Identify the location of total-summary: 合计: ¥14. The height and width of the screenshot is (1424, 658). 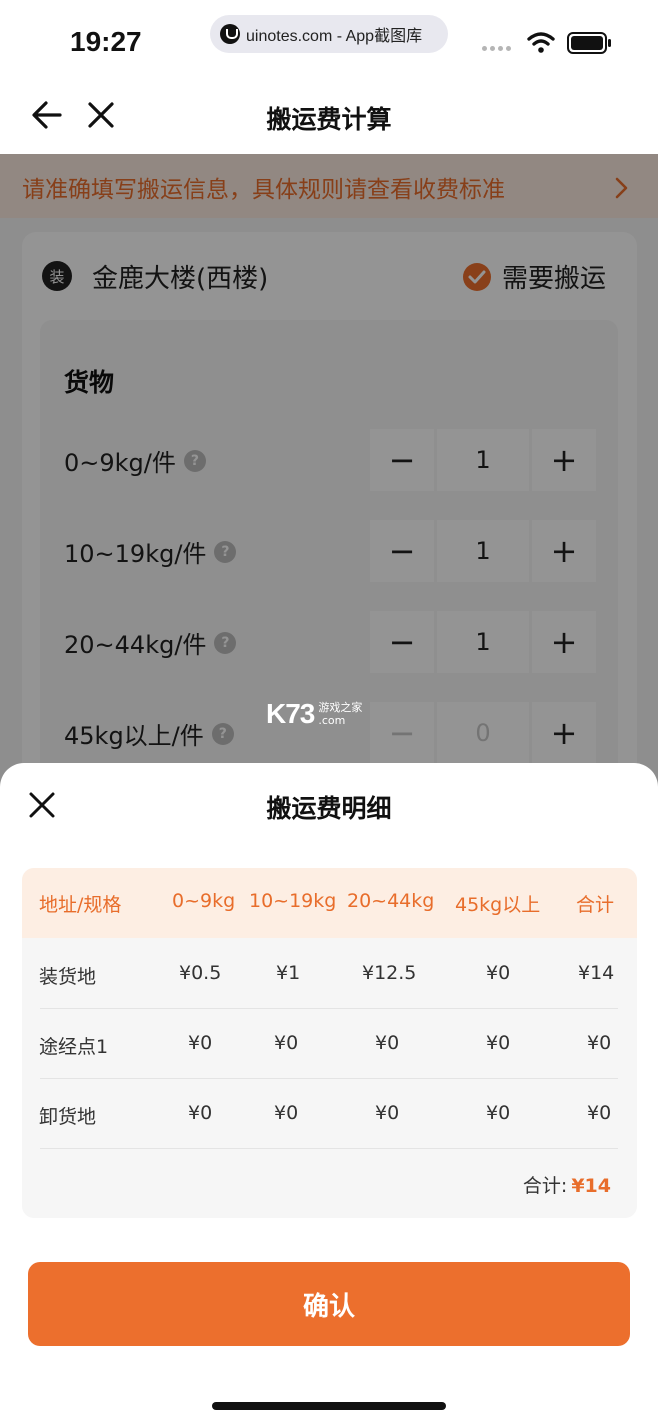
(567, 1184).